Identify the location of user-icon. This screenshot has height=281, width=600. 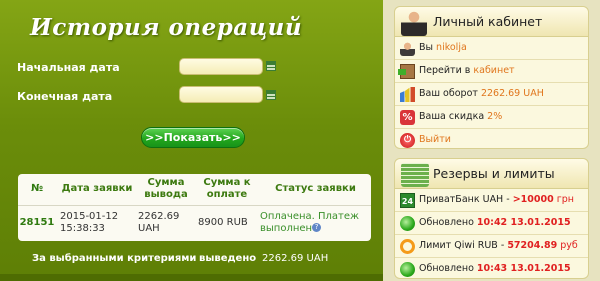
(407, 48).